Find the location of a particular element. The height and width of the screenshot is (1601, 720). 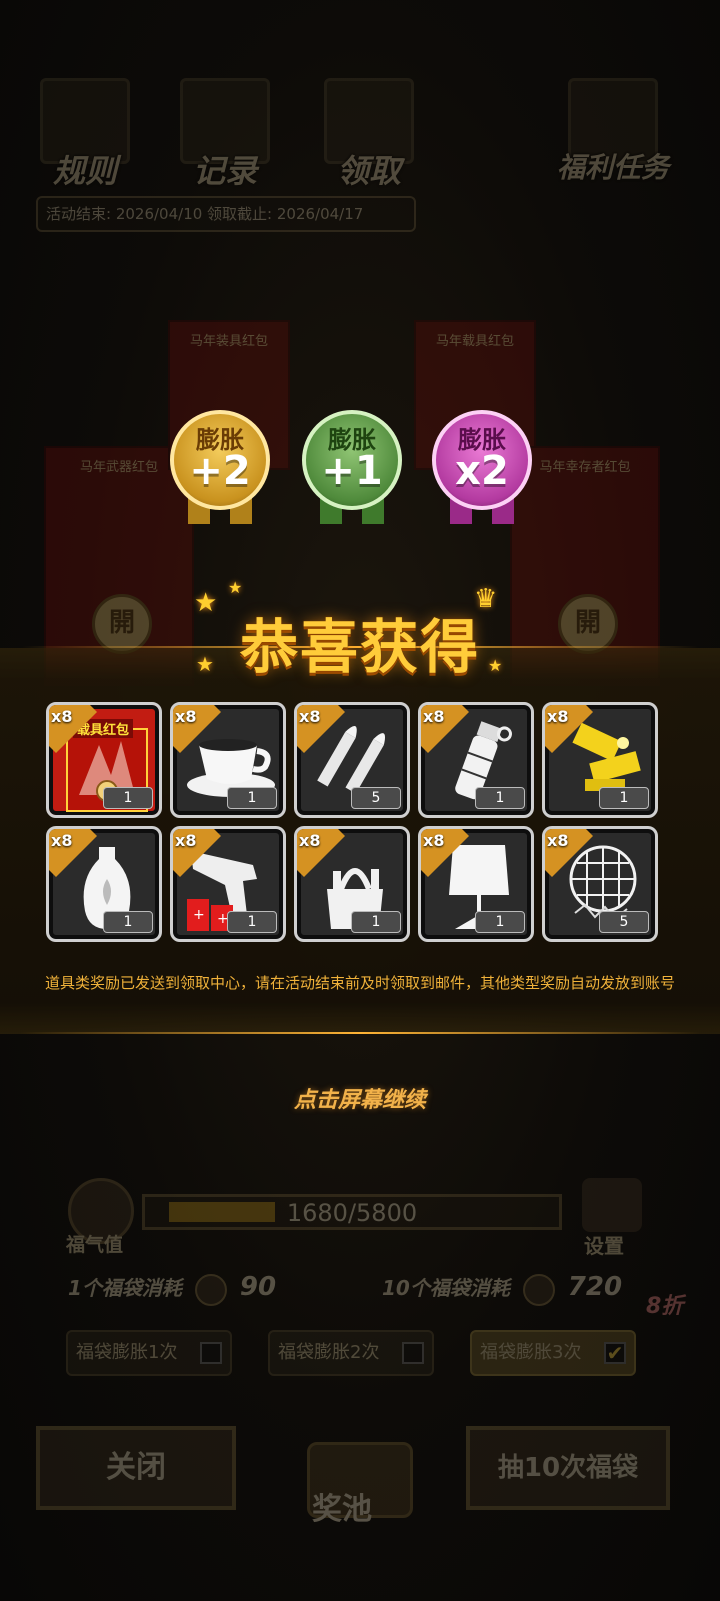

discount-badge: 8折 is located at coordinates (665, 1306).